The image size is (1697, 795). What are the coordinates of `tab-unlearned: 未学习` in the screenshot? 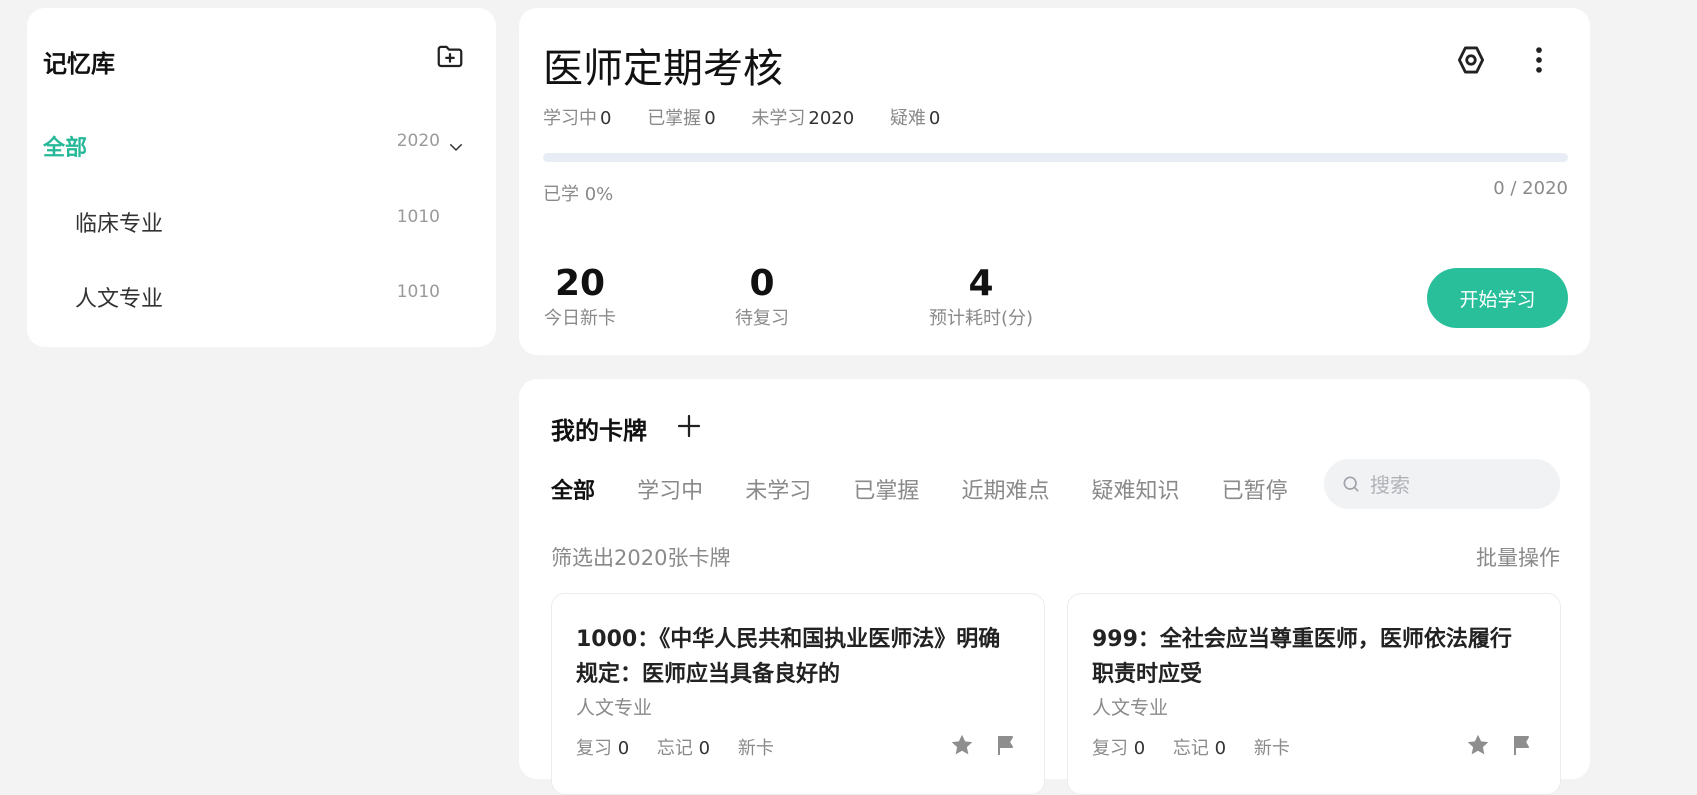 It's located at (778, 489).